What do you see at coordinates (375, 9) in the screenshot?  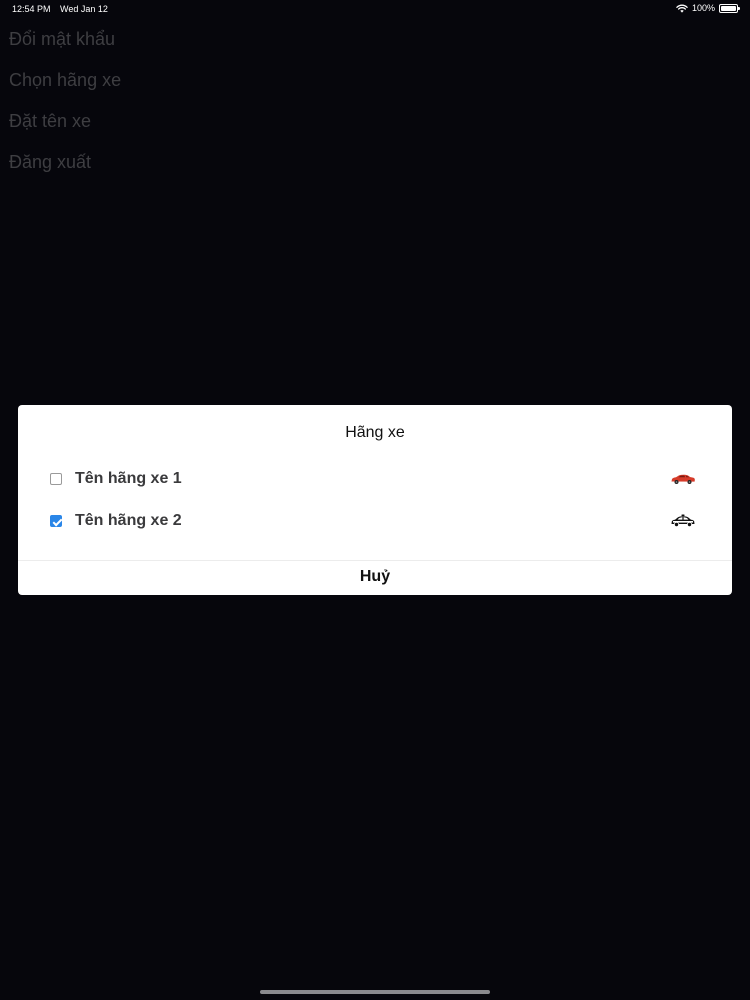 I see `status-bar: 12:54 PM Wed Jan 12 100%` at bounding box center [375, 9].